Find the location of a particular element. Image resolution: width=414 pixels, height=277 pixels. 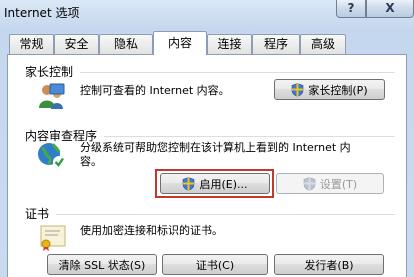

certificates-group-label: 证书 is located at coordinates (37, 214).